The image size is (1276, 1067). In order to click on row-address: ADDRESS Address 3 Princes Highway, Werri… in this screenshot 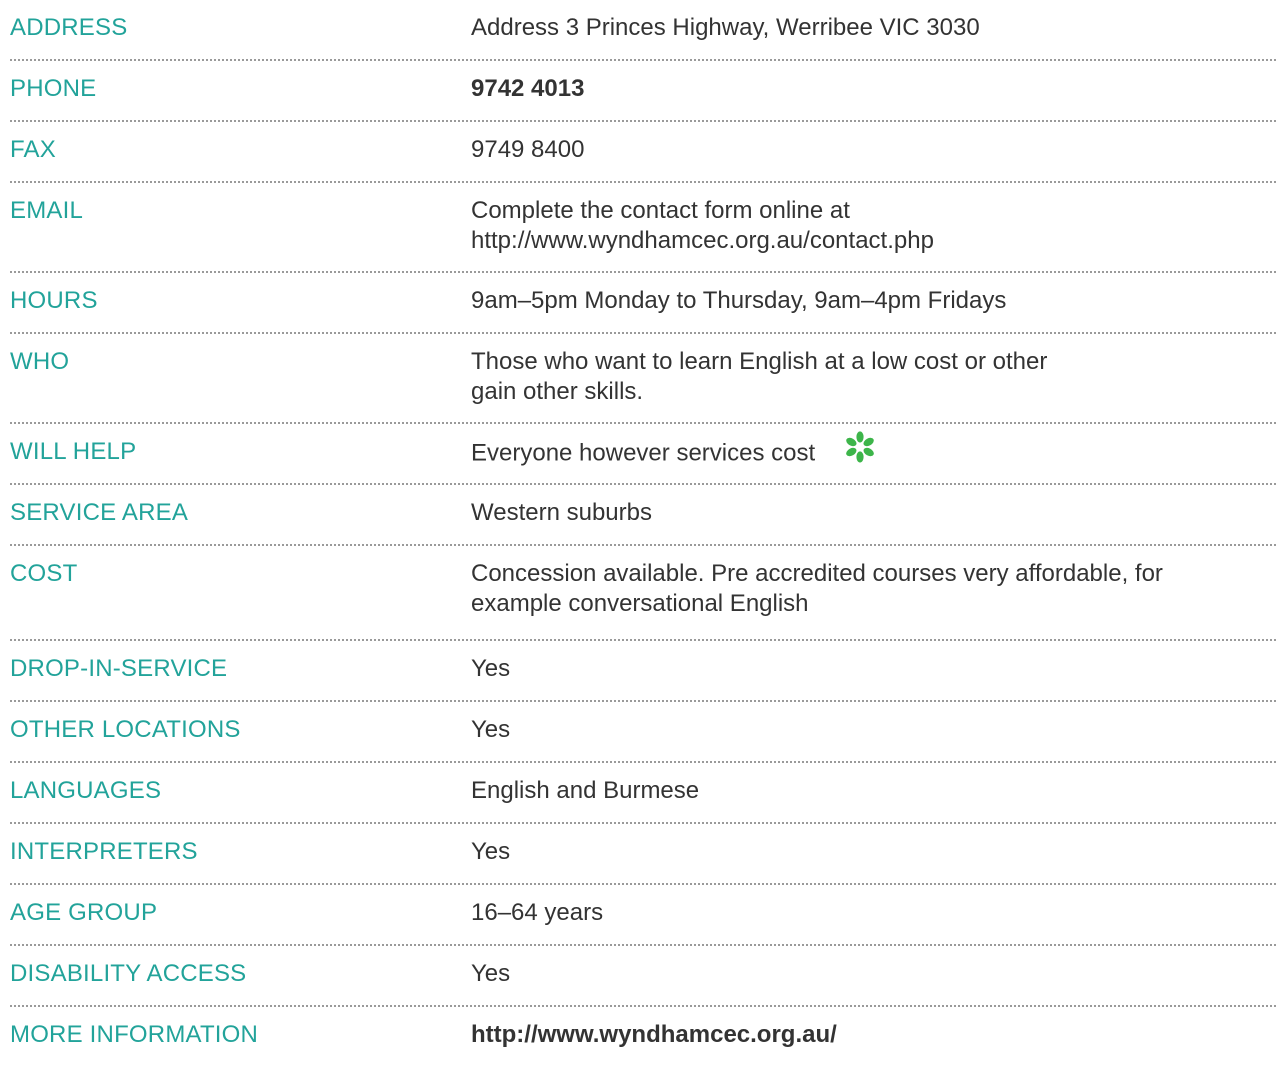, I will do `click(643, 30)`.